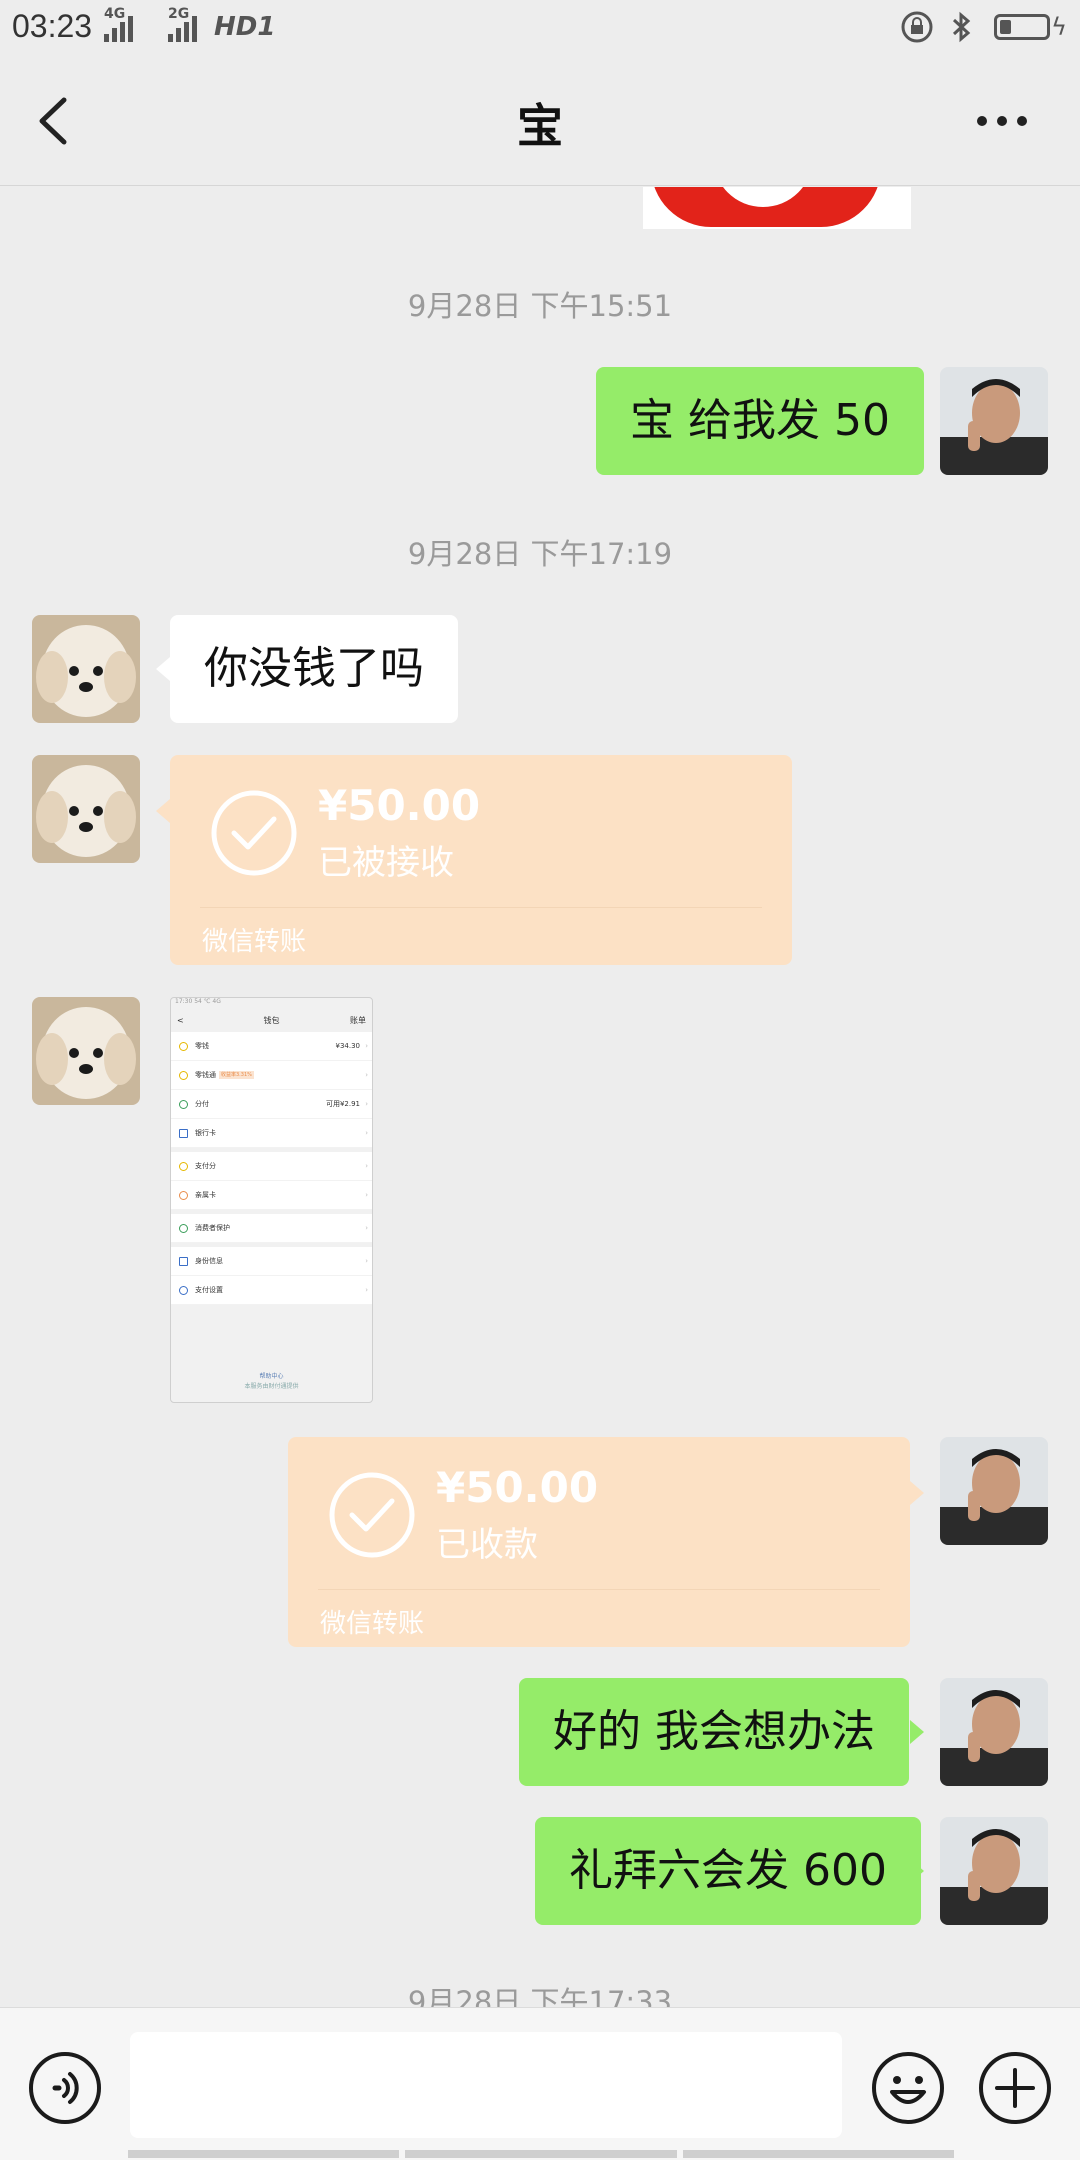 The width and height of the screenshot is (1080, 2160). What do you see at coordinates (1002, 121) in the screenshot?
I see `more-dots-icon` at bounding box center [1002, 121].